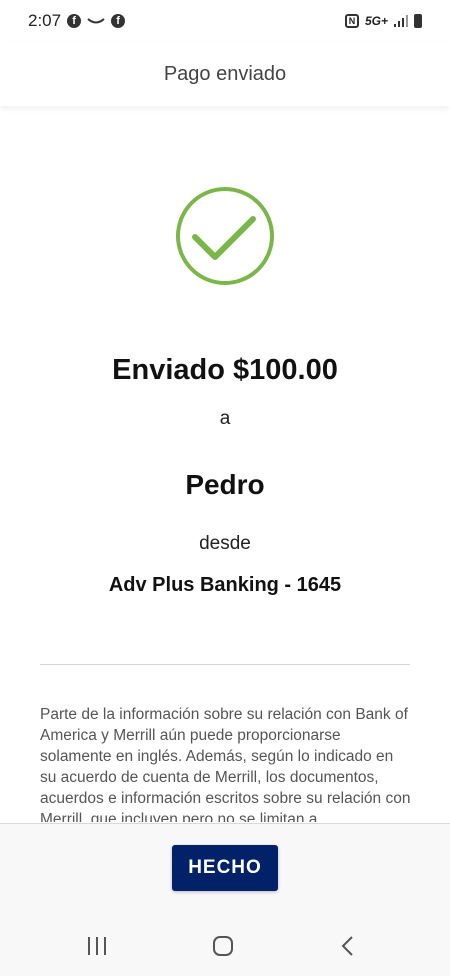 The image size is (450, 976). I want to click on recents-icon, so click(97, 946).